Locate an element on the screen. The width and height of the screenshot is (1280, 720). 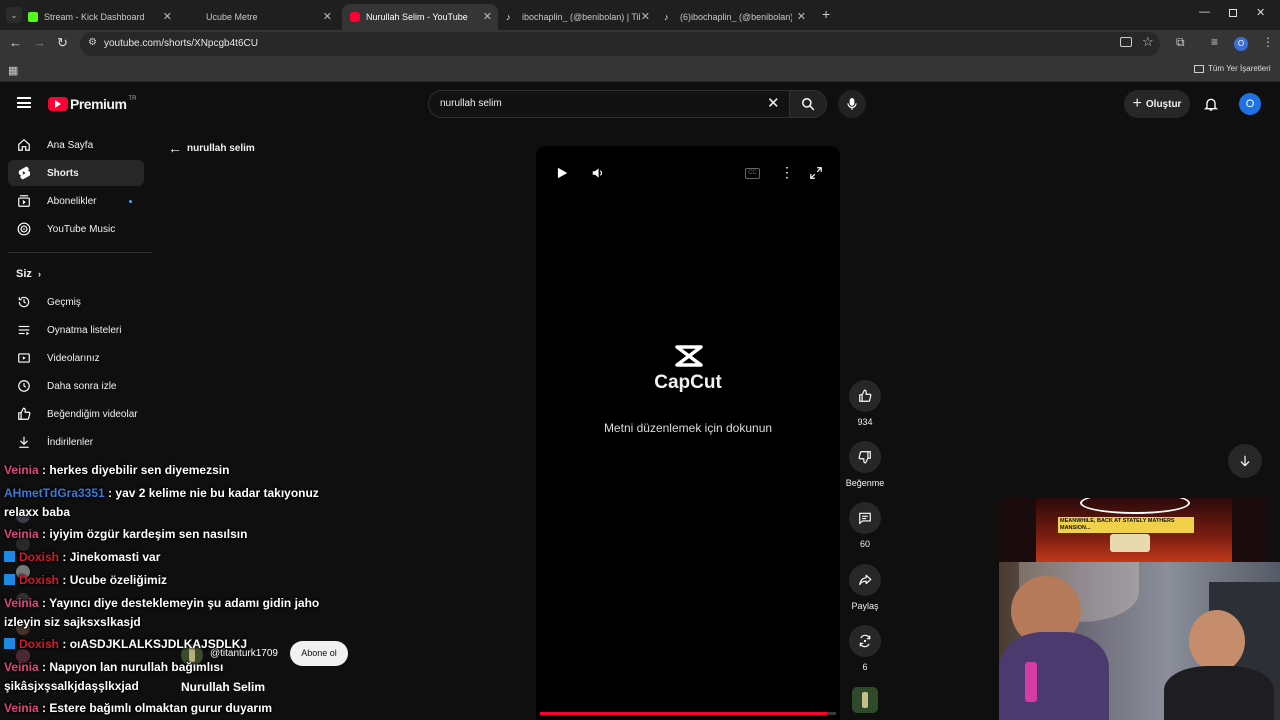
like-icon is located at coordinates (24, 414).